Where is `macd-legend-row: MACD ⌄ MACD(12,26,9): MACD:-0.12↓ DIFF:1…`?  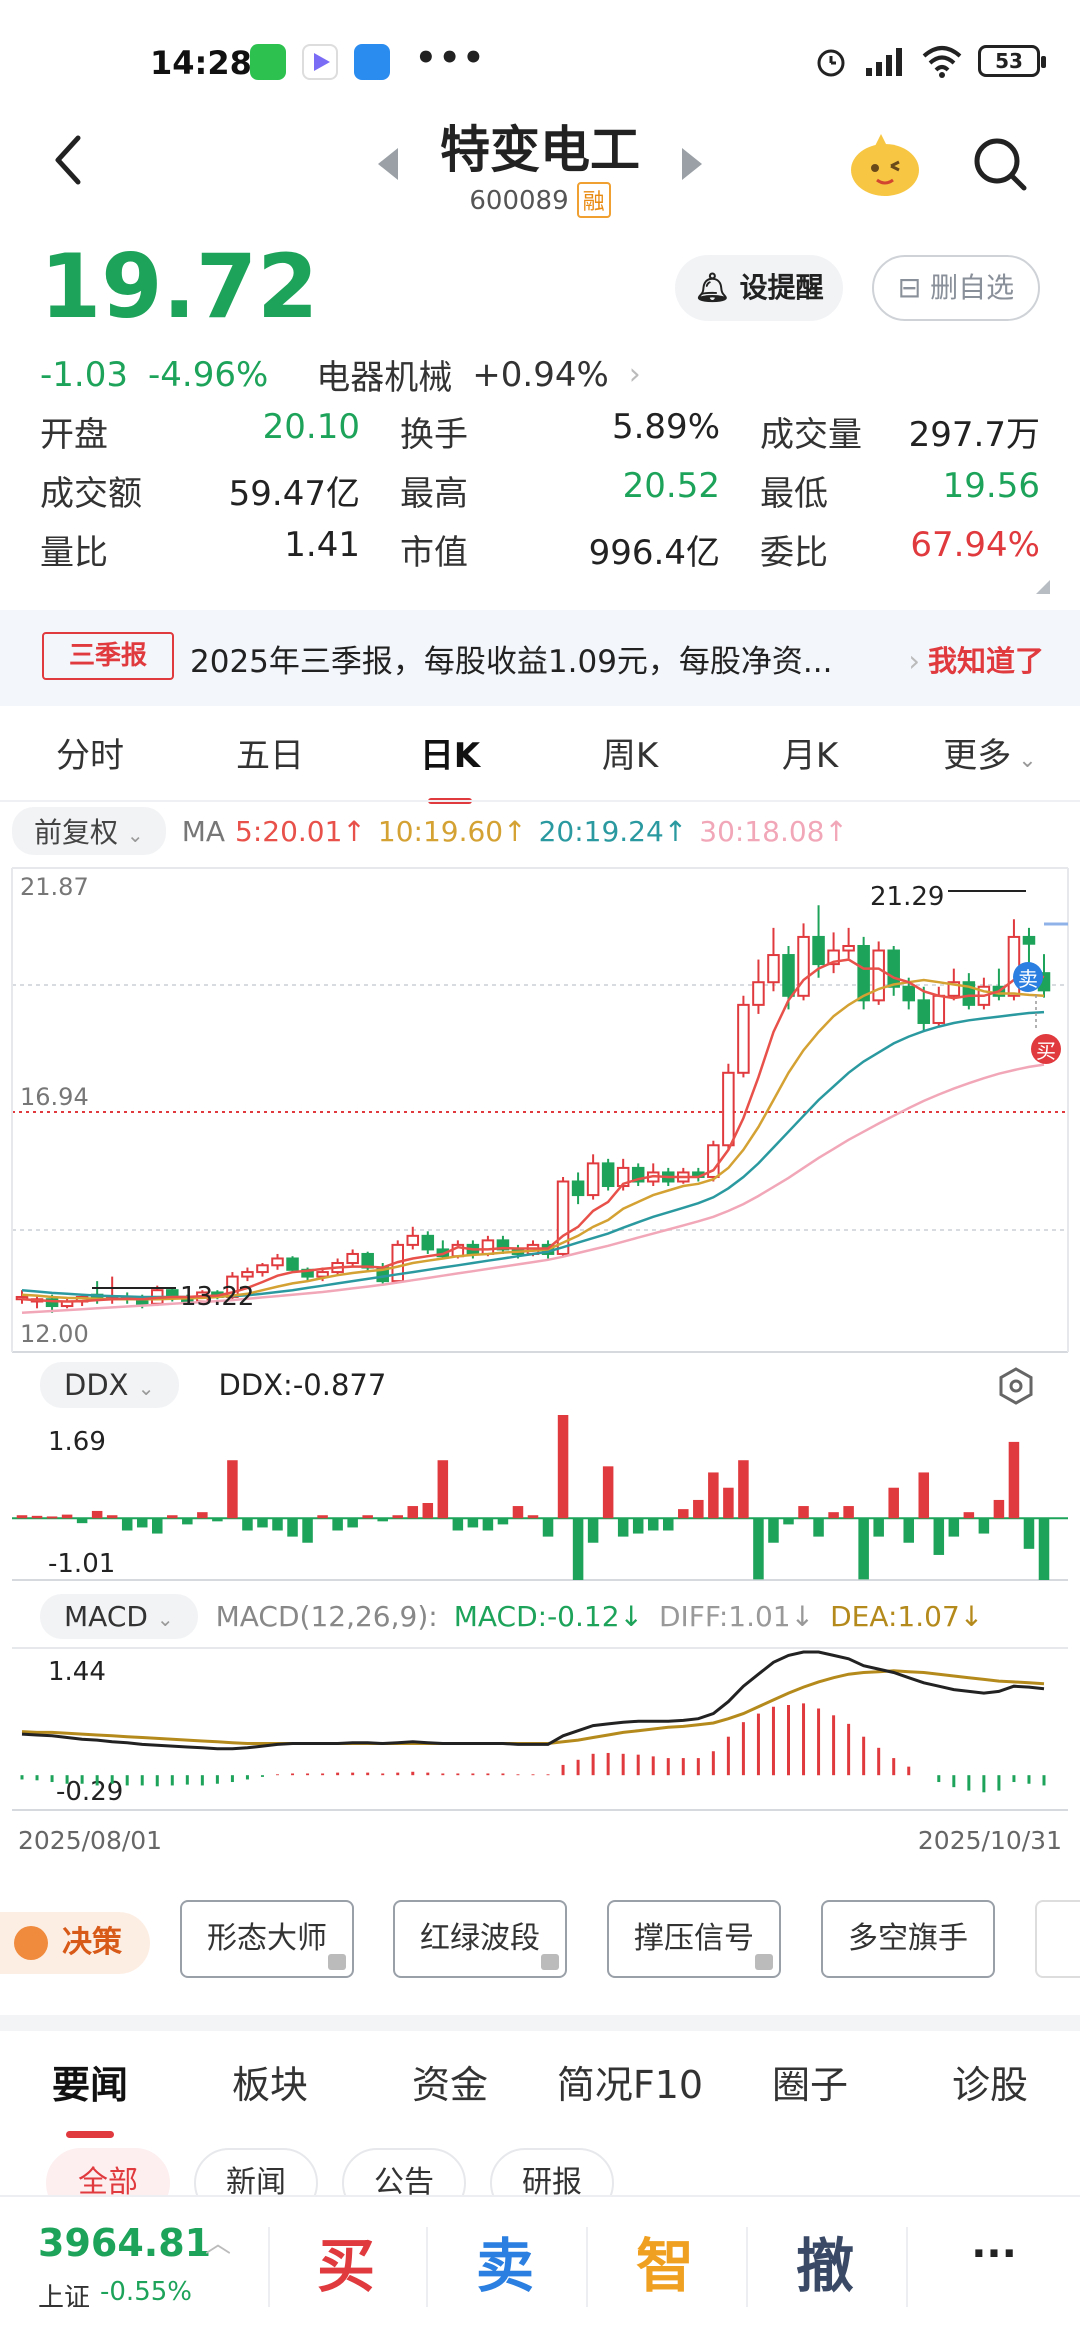 macd-legend-row: MACD ⌄ MACD(12,26,9): MACD:-0.12↓ DIFF:1… is located at coordinates (511, 1616).